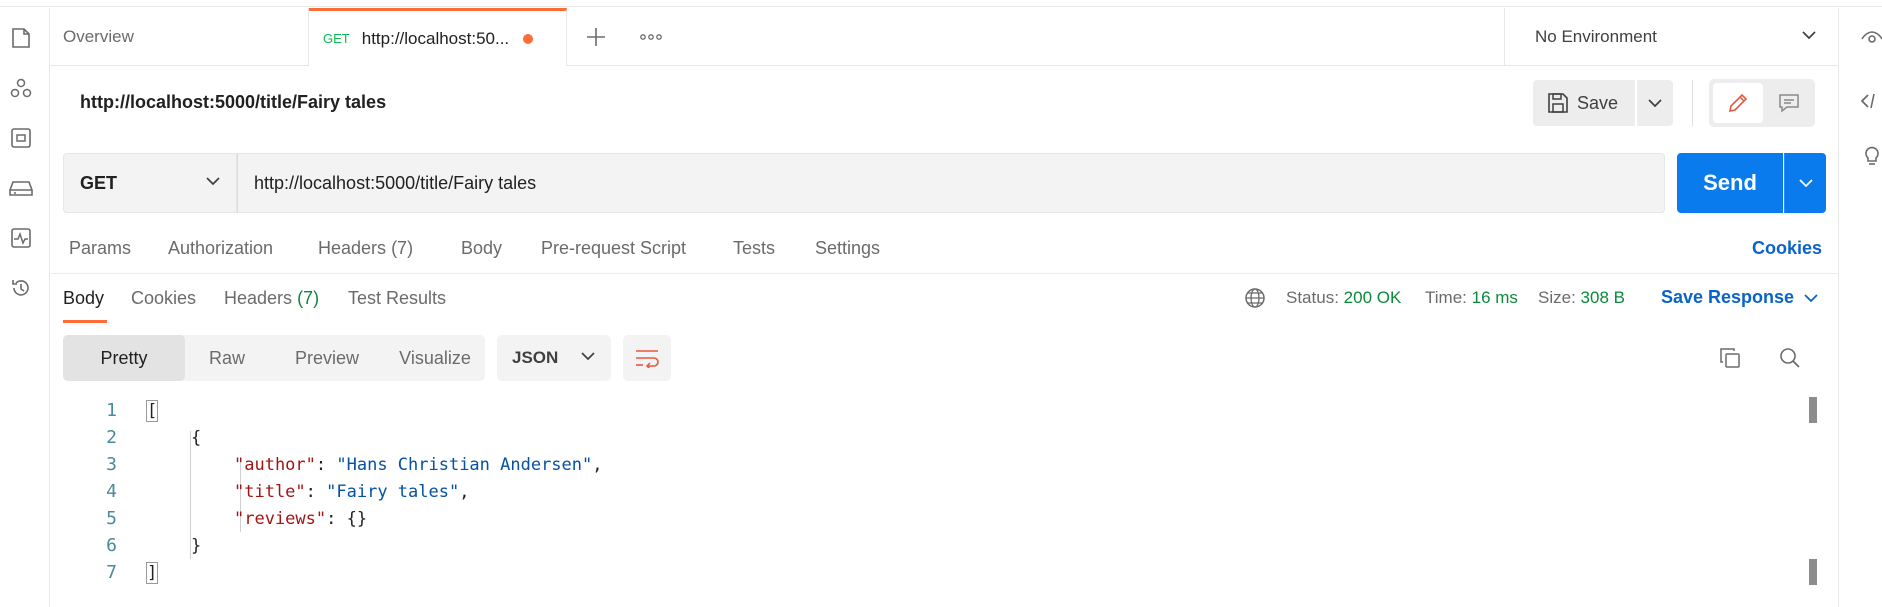  I want to click on format-select: JSON, so click(554, 358).